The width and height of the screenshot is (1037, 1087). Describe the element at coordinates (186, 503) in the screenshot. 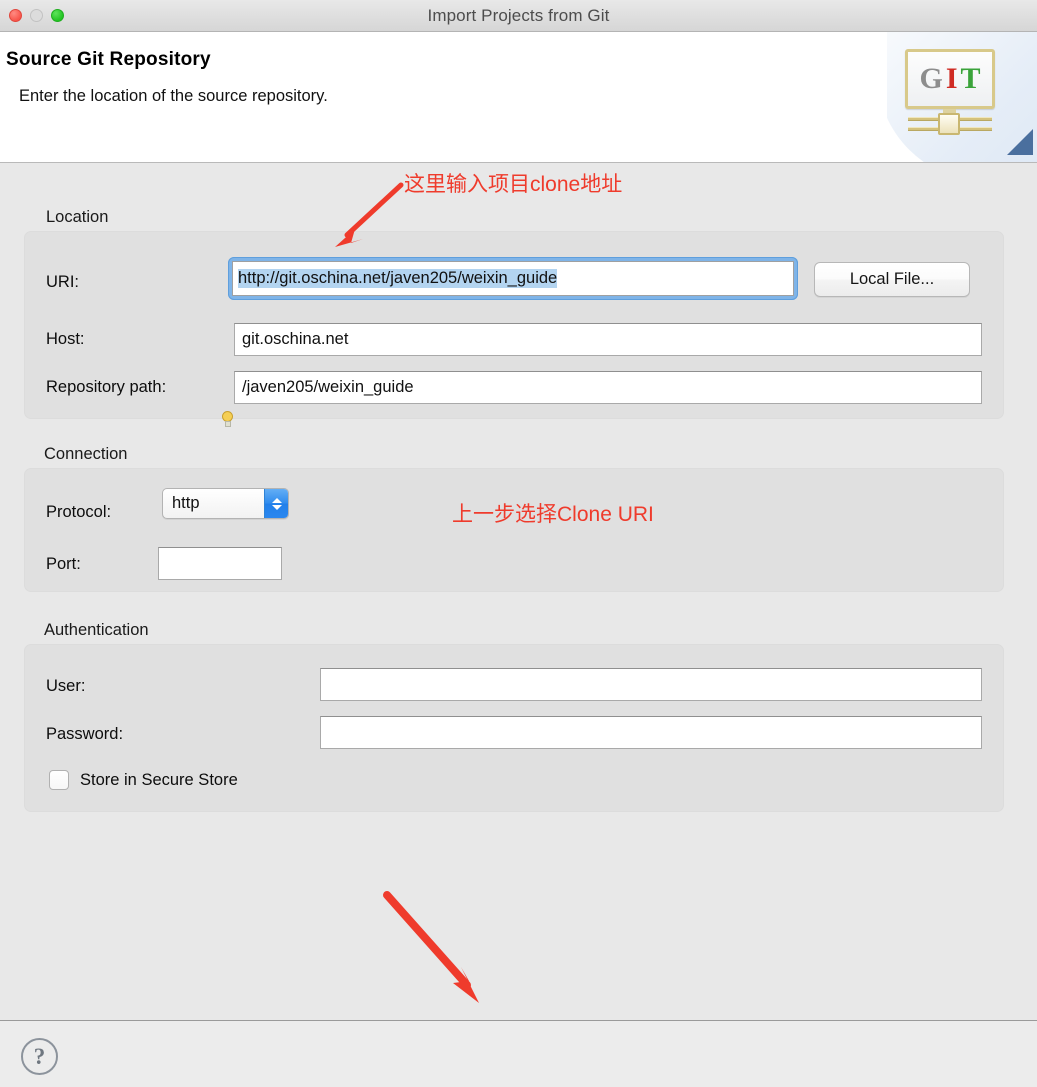

I see `protocol-select-value: http` at that location.